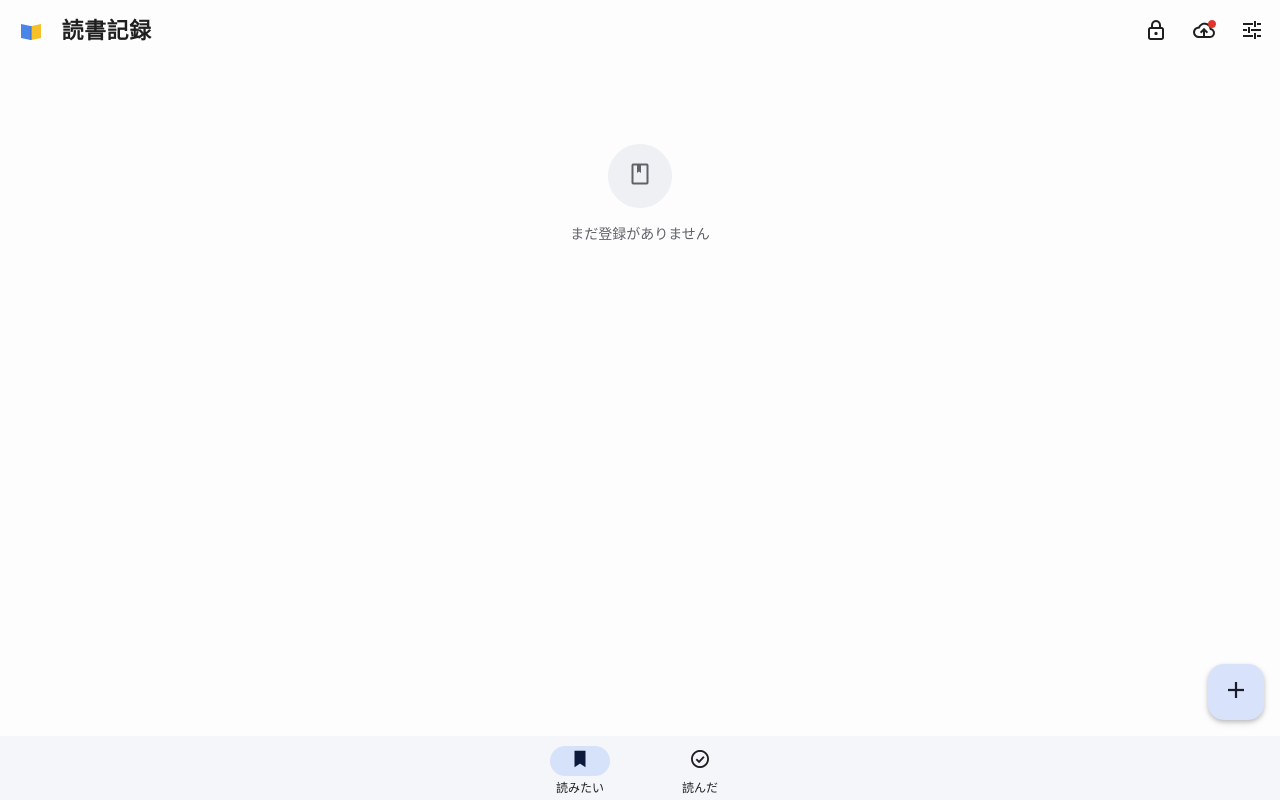 The width and height of the screenshot is (1280, 800). I want to click on book-logo-icon, so click(31, 32).